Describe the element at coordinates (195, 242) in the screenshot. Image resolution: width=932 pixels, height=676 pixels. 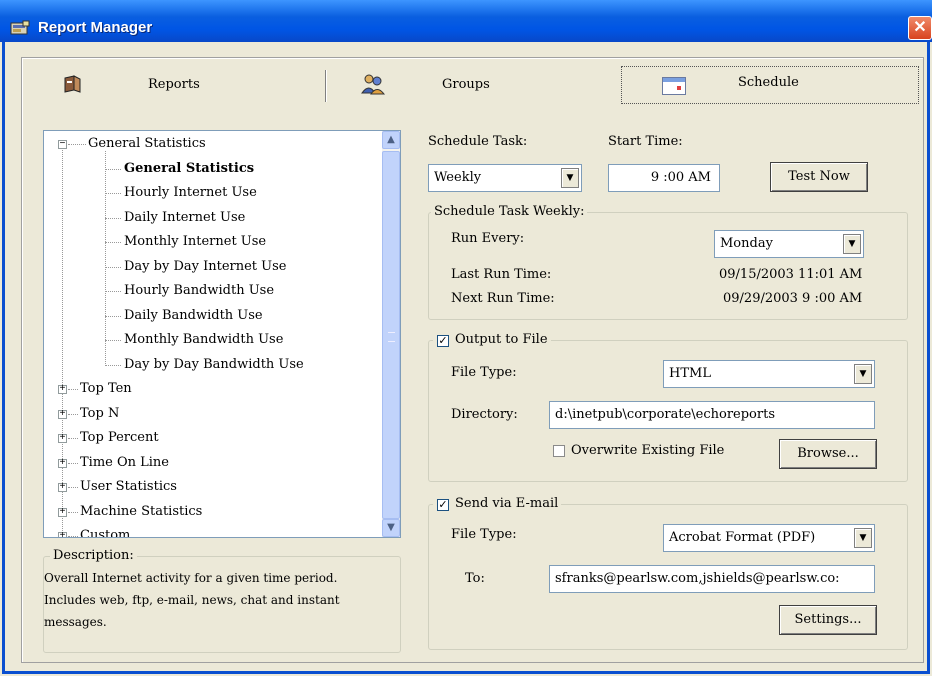
I see `tree-item: Monthly Internet Use` at that location.